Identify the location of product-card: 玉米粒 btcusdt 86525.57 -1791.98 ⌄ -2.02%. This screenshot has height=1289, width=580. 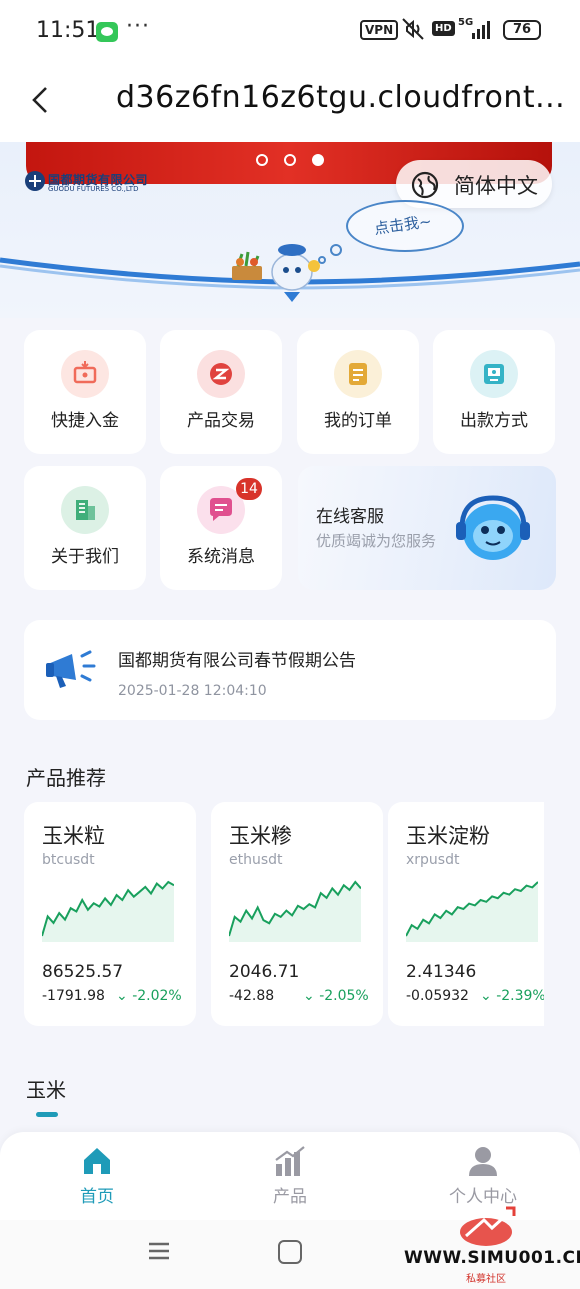
(110, 914).